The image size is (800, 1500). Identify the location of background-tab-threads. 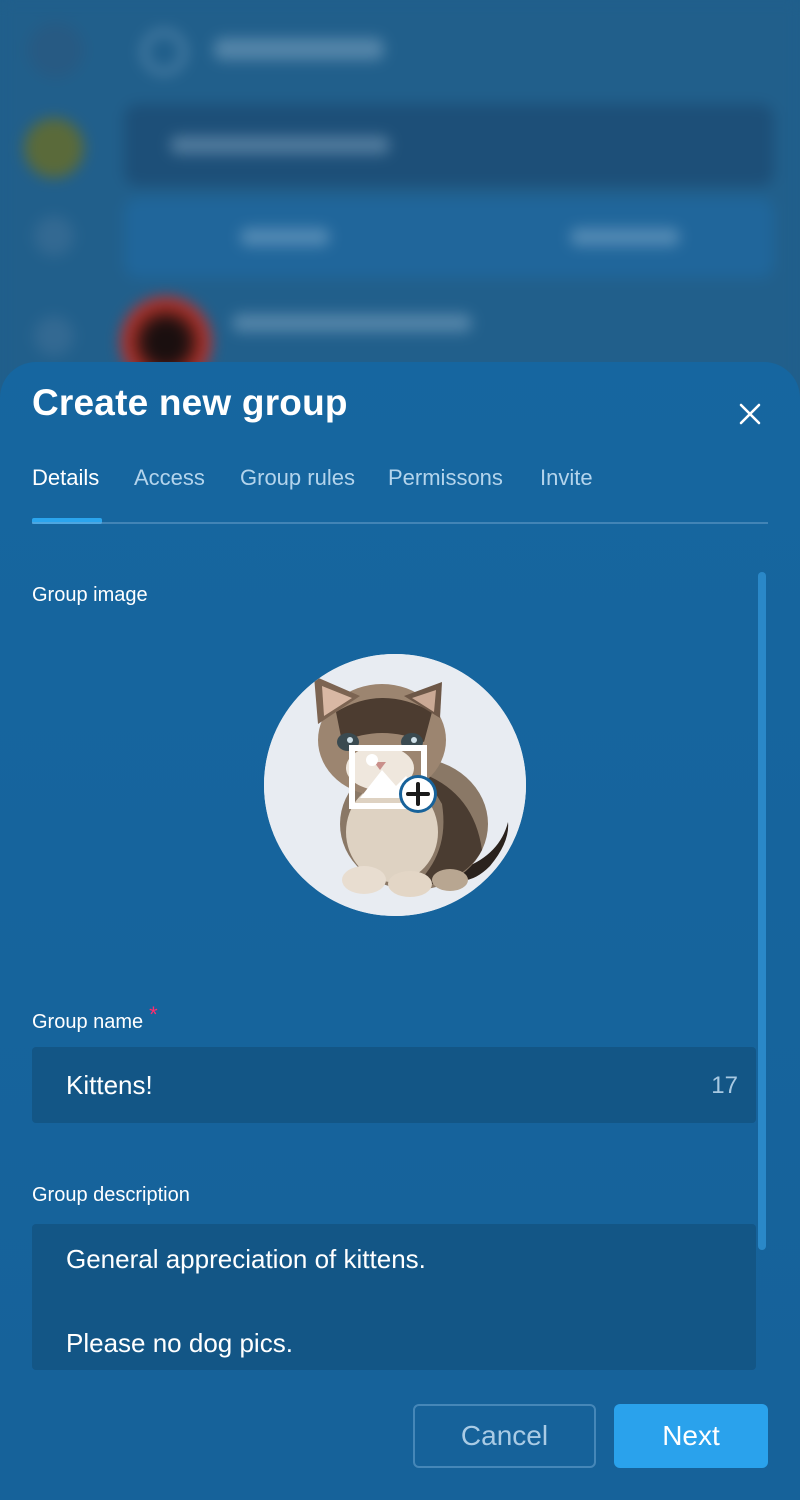
(625, 237).